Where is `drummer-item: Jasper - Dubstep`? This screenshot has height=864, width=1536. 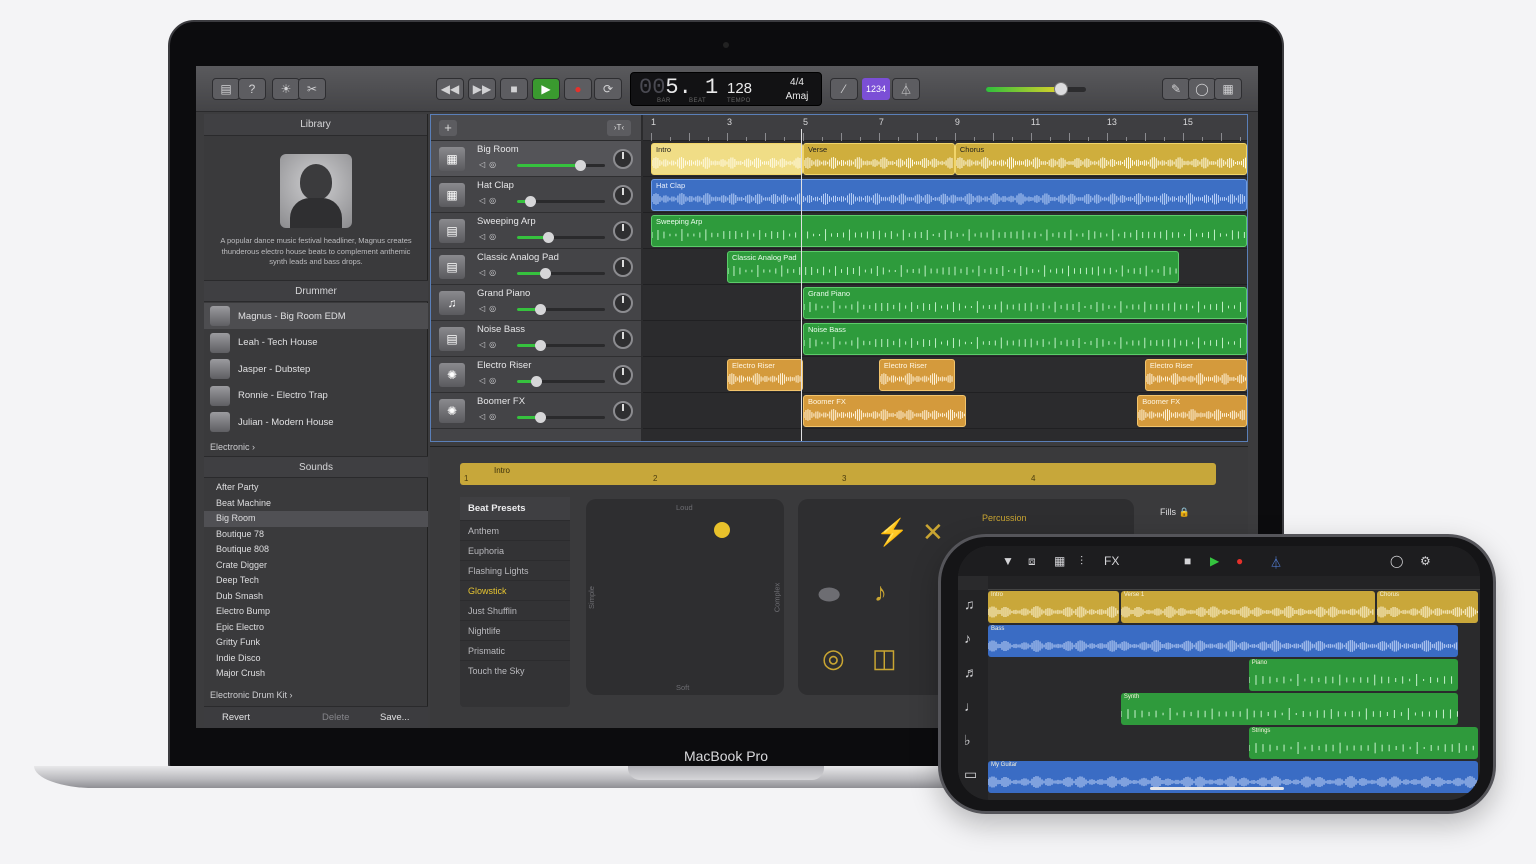
drummer-item: Jasper - Dubstep is located at coordinates (316, 369).